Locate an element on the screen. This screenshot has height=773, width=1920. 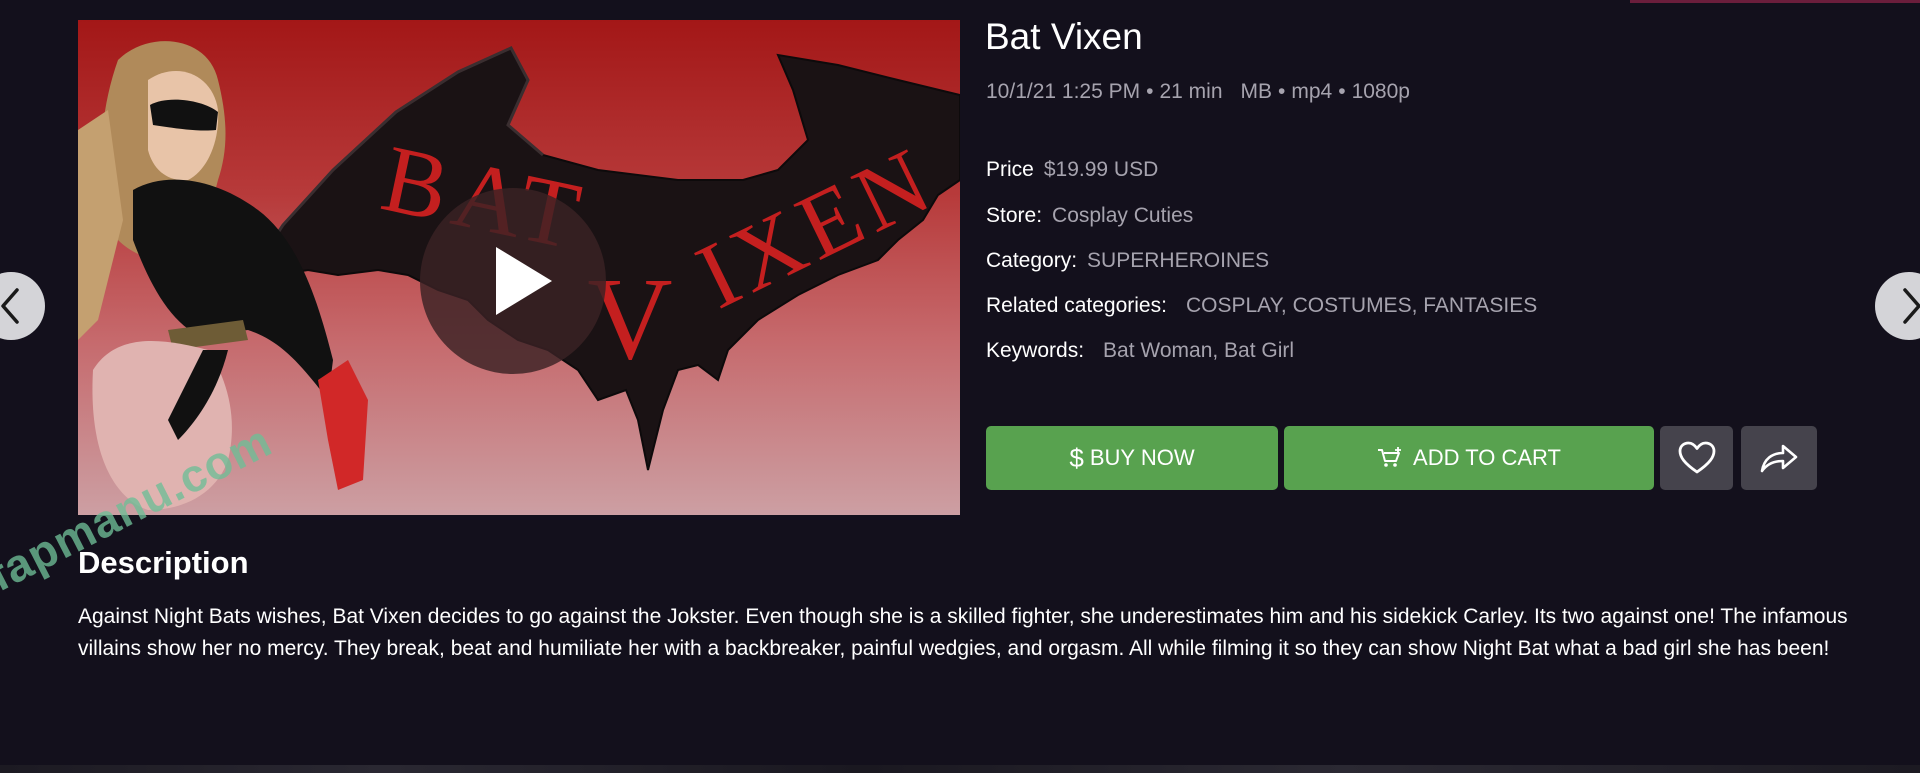
like-button is located at coordinates (1696, 458).